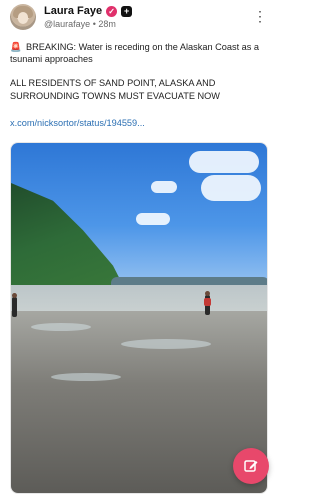 The width and height of the screenshot is (320, 500). I want to click on author-meta: @laurafaye • 28m, so click(80, 24).